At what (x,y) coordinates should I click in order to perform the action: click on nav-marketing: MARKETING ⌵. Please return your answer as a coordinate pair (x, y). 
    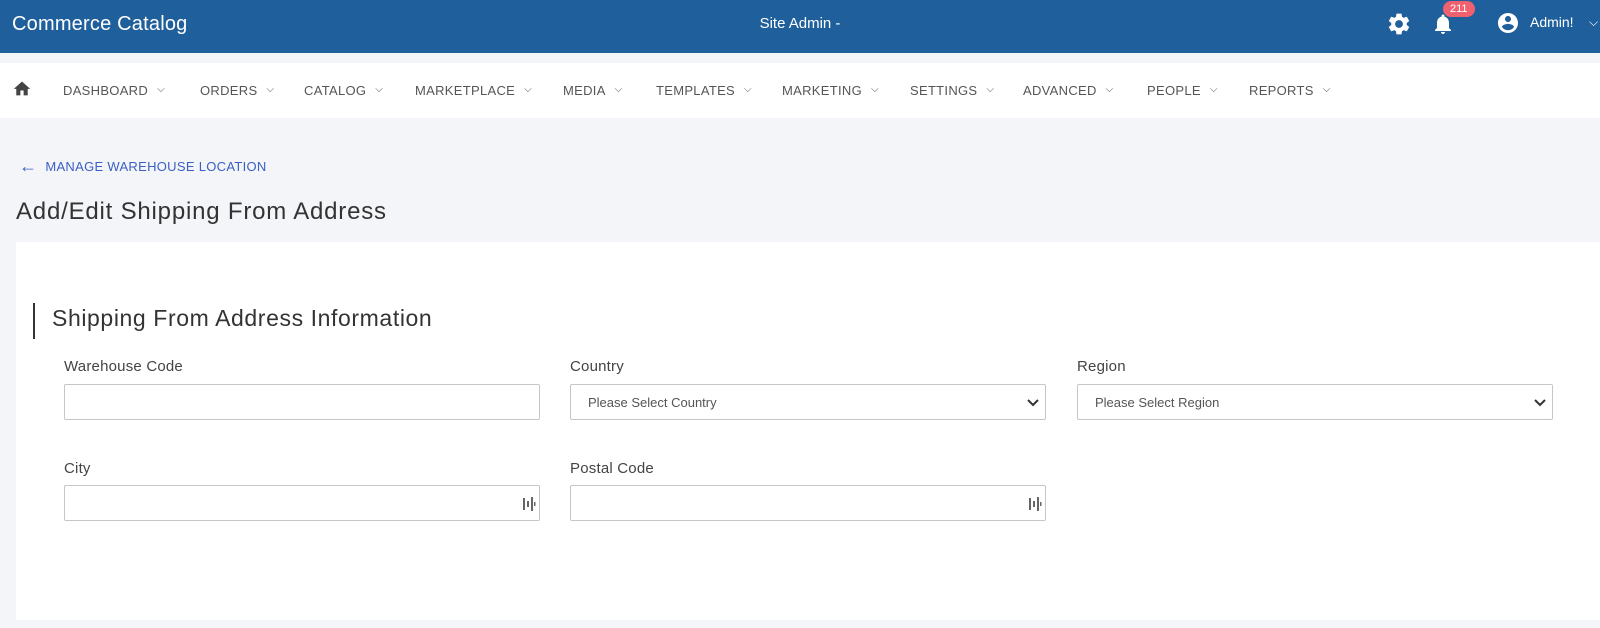
    Looking at the image, I should click on (830, 90).